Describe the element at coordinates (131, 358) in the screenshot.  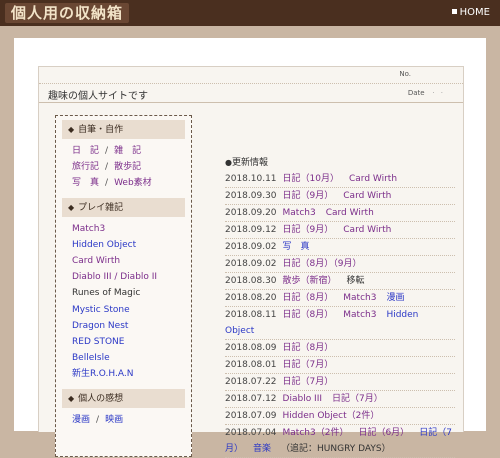
I see `sidebar-item: BelleIsle` at that location.